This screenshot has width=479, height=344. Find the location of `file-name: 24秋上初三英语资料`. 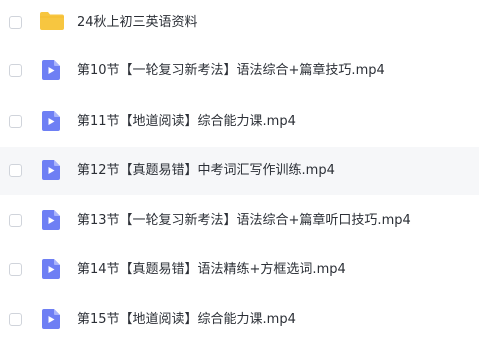

file-name: 24秋上初三英语资料 is located at coordinates (137, 22).